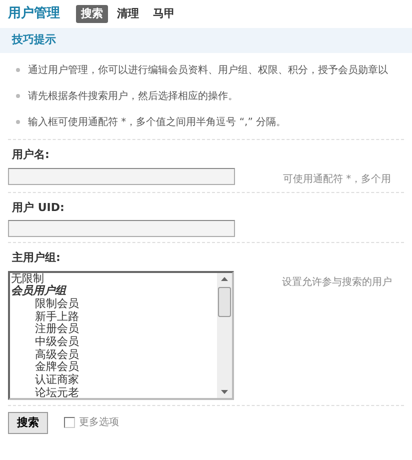 Image resolution: width=412 pixels, height=460 pixels. What do you see at coordinates (99, 422) in the screenshot?
I see `checkbox-label: 更多选项` at bounding box center [99, 422].